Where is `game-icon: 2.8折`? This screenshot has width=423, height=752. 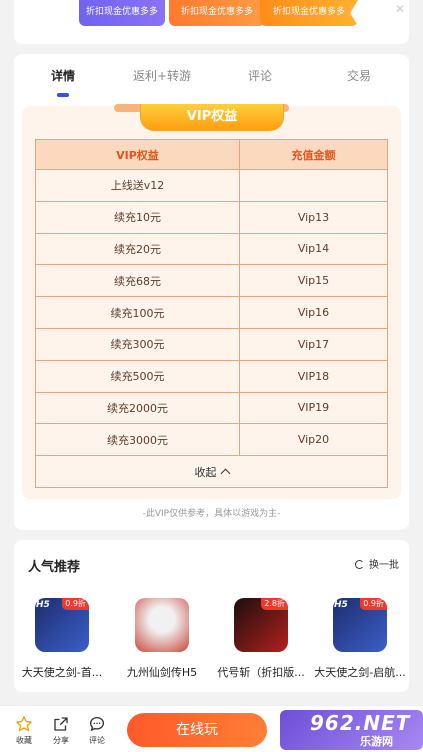 game-icon: 2.8折 is located at coordinates (261, 625).